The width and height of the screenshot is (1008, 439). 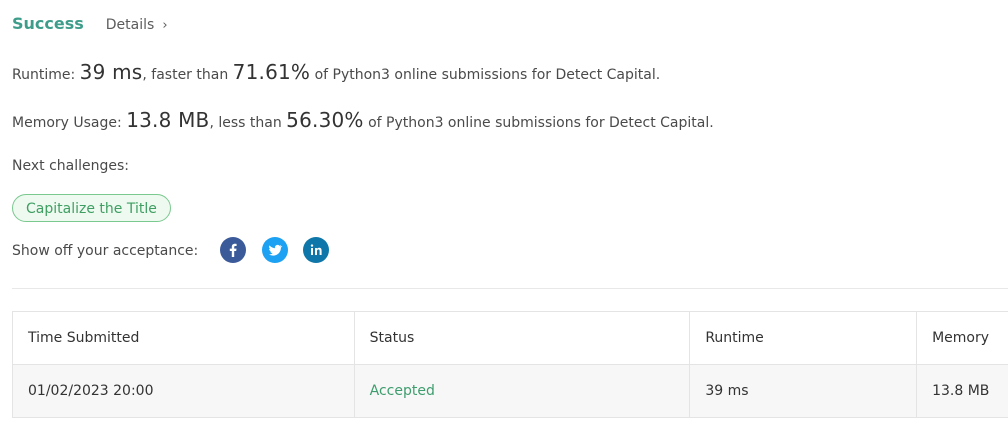 What do you see at coordinates (402, 391) in the screenshot?
I see `accepted-link: Accepted` at bounding box center [402, 391].